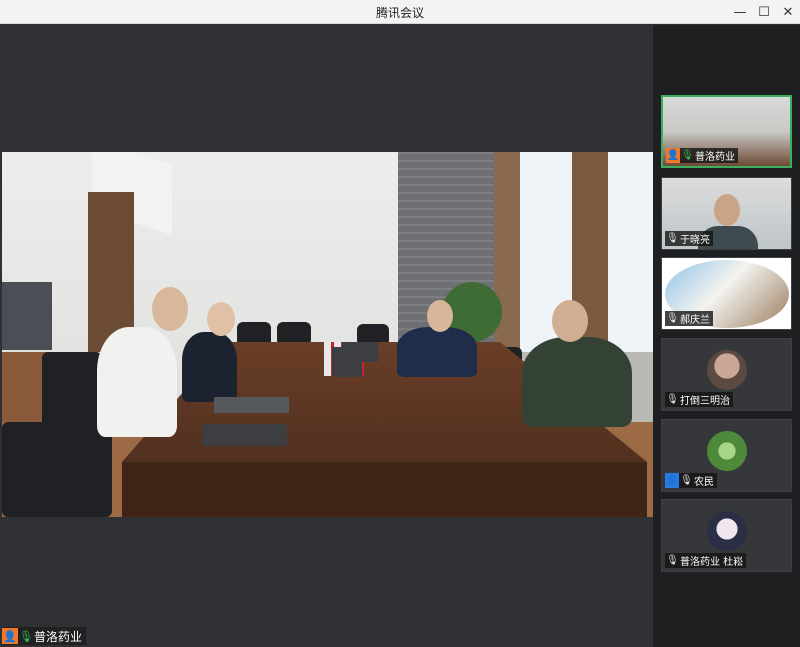  I want to click on participant-name: 普洛药业 杜崧, so click(712, 562).